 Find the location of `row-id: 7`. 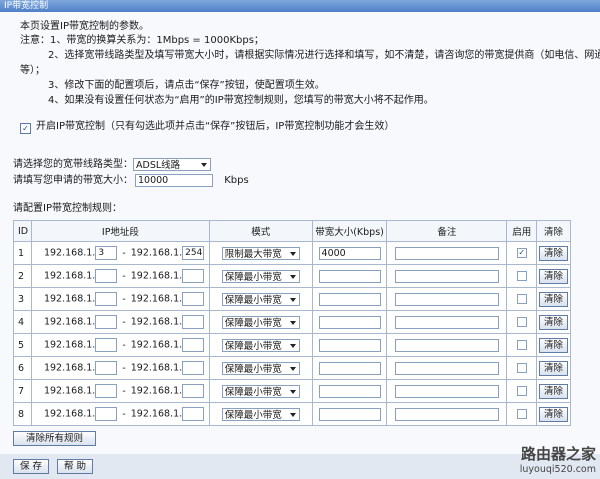

row-id: 7 is located at coordinates (22, 391).